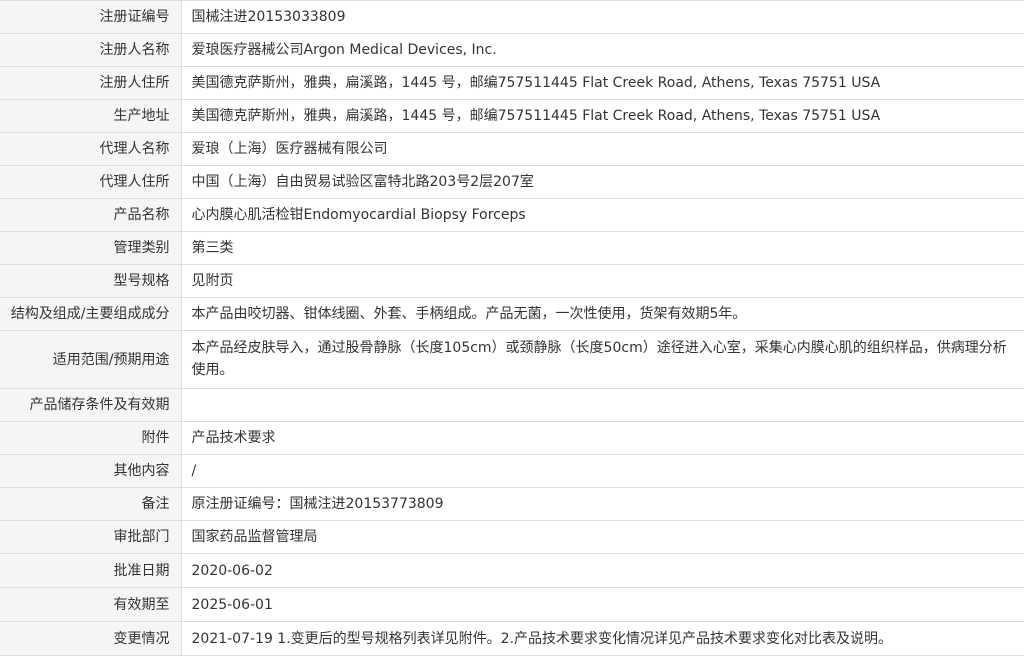  I want to click on row-label: 审批部门, so click(91, 537).